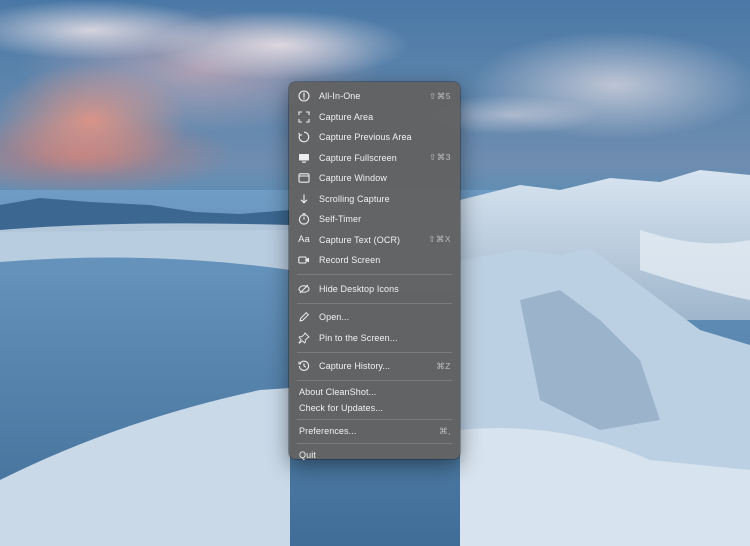 The height and width of the screenshot is (546, 750). Describe the element at coordinates (304, 260) in the screenshot. I see `video-camera-icon` at that location.